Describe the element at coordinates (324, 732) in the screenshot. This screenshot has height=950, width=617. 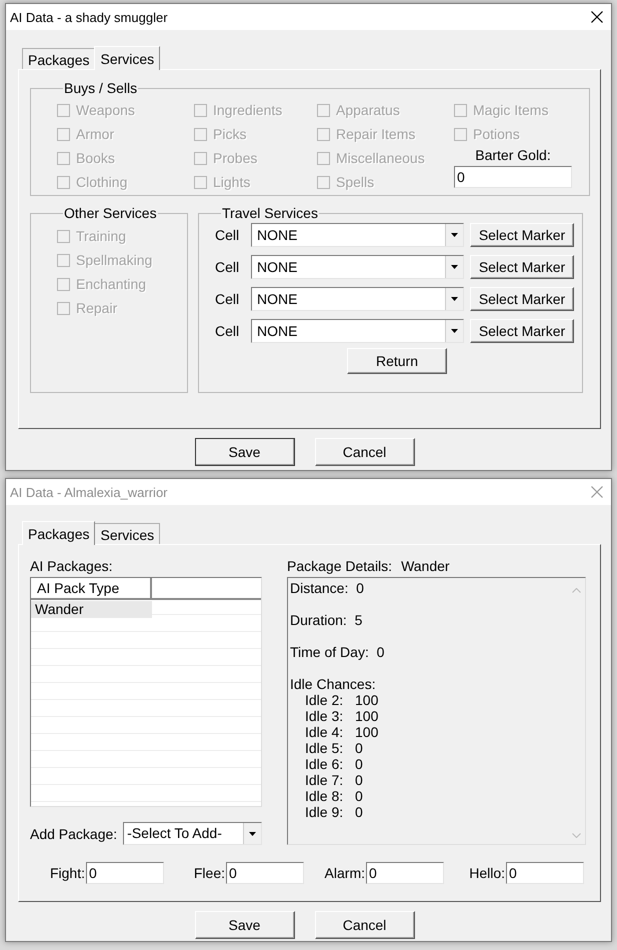
I see `idle-label: Idle 4:` at that location.